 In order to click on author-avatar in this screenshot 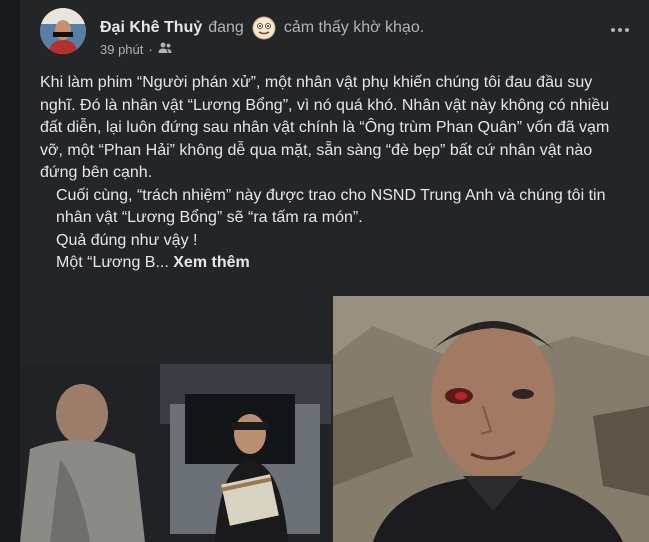, I will do `click(63, 31)`.